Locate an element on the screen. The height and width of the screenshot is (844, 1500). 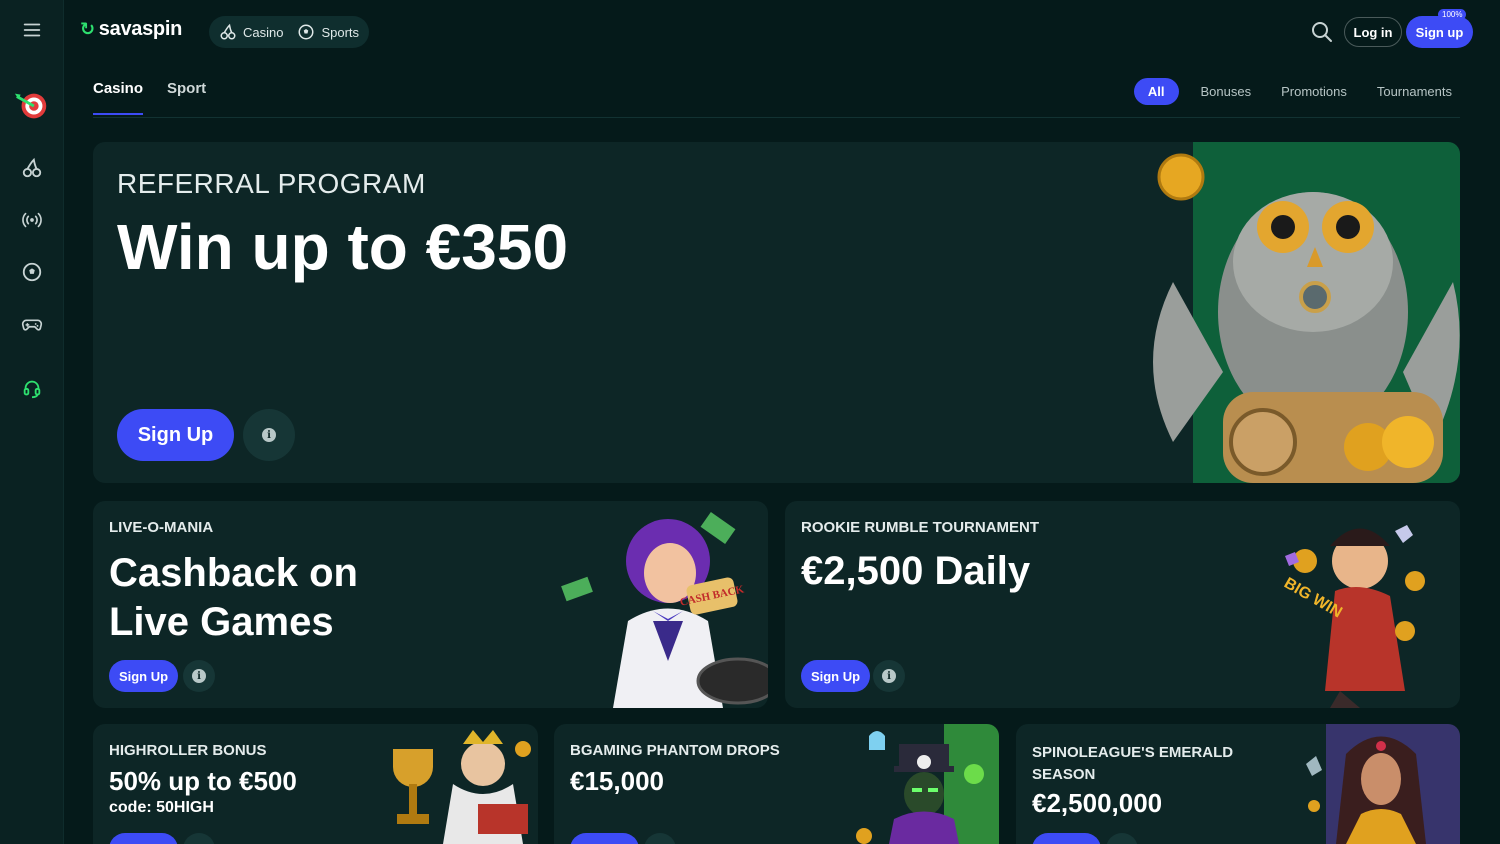
nav-sports-label: Sports is located at coordinates (340, 32).